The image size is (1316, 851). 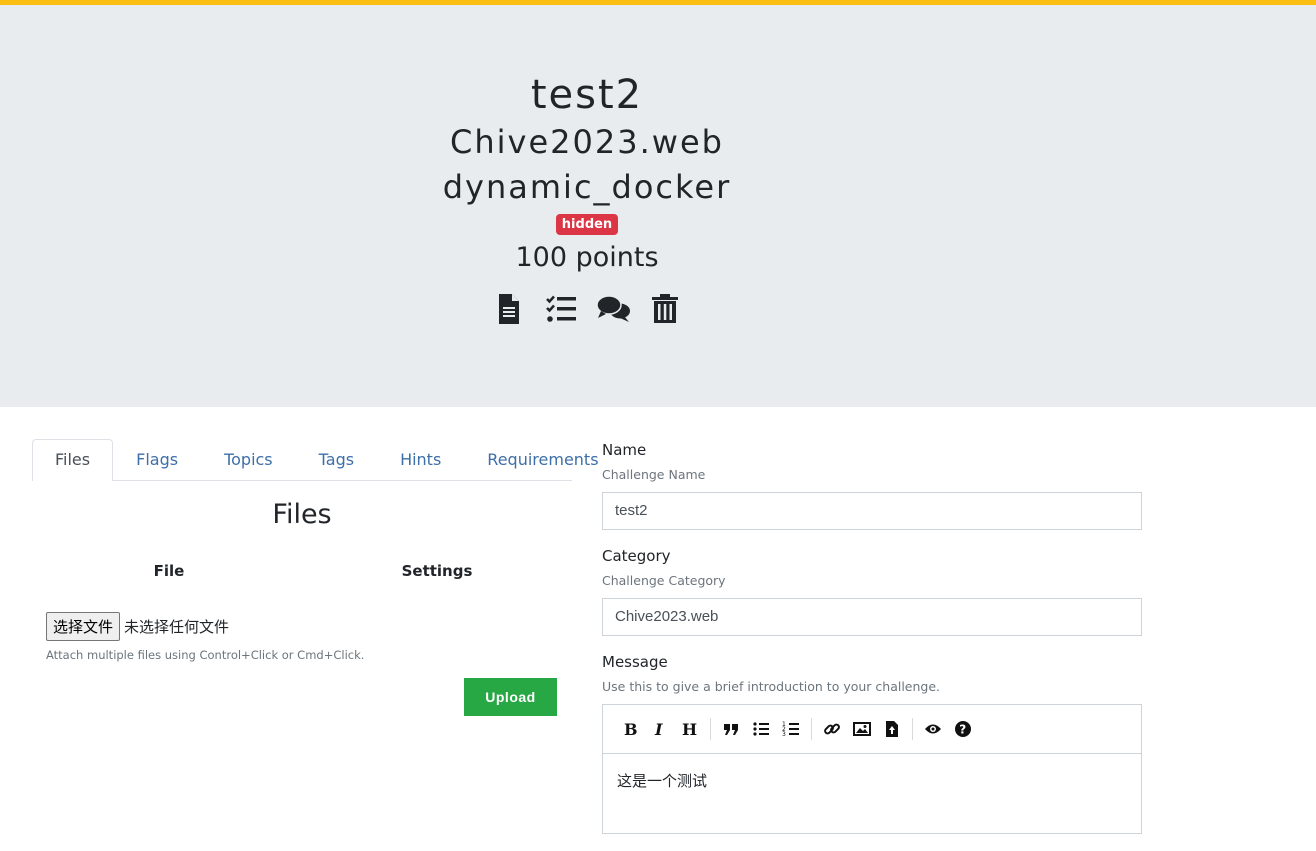 I want to click on challenge-category: Chive2023.web, so click(x=587, y=142).